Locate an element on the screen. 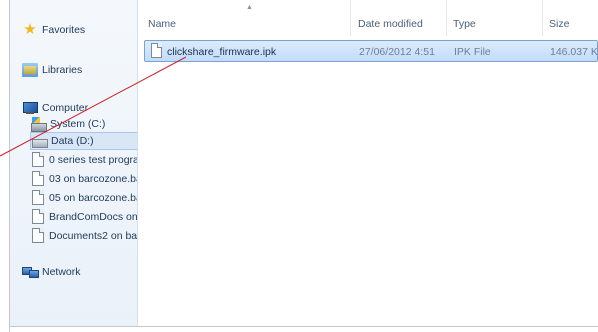 This screenshot has height=332, width=598. nav-network-label: Network is located at coordinates (61, 272).